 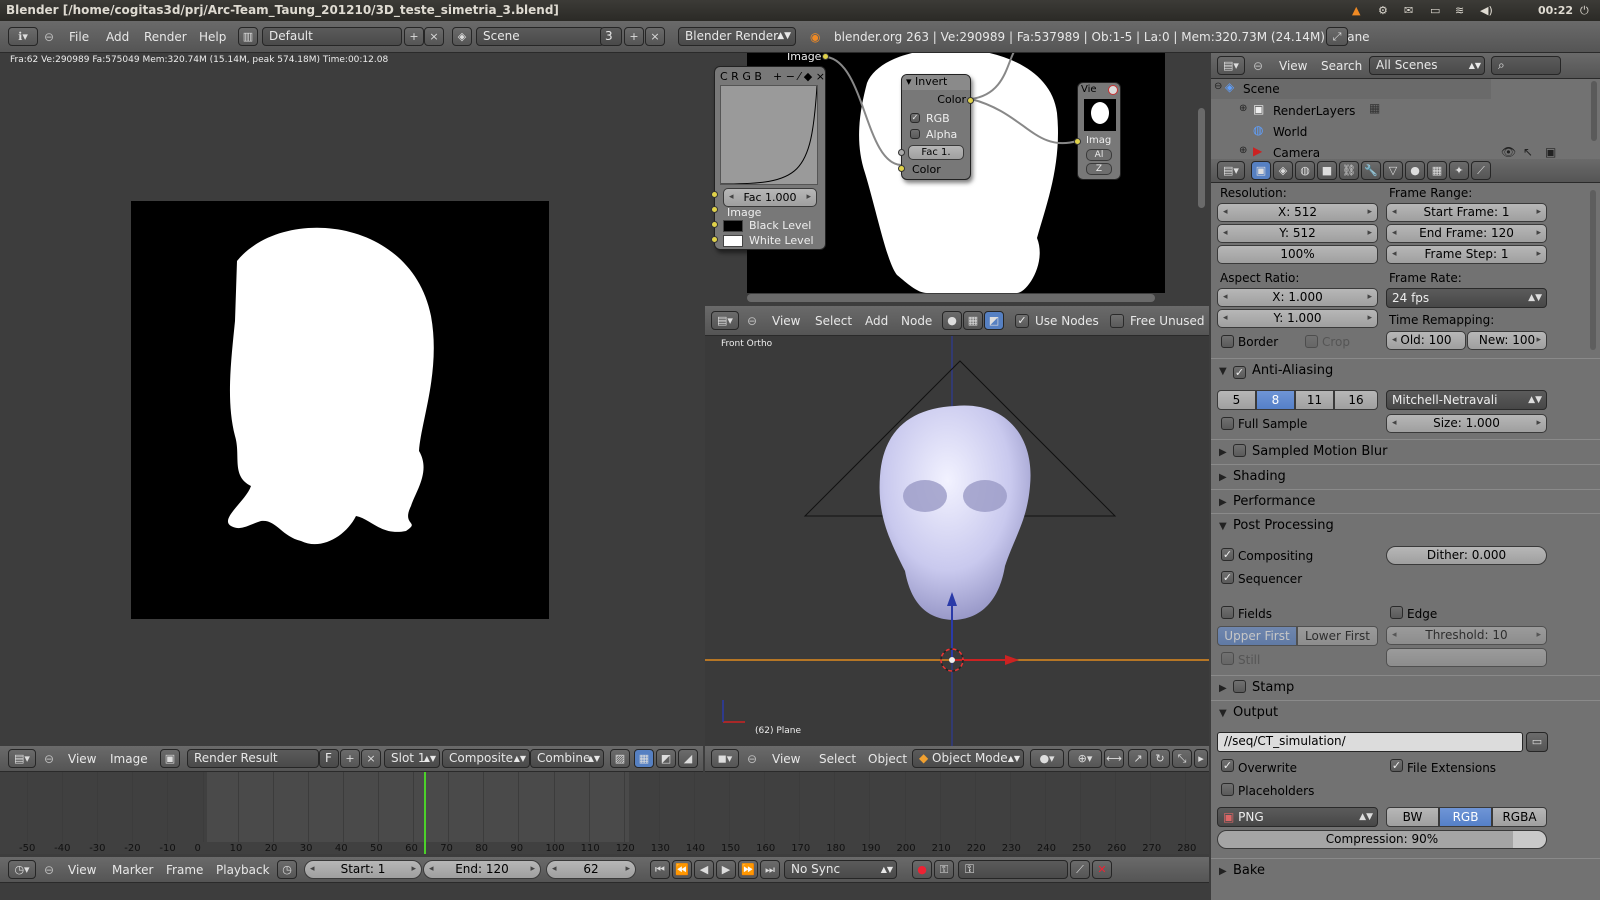 I want to click on image-browse-icon: ▣, so click(x=170, y=758).